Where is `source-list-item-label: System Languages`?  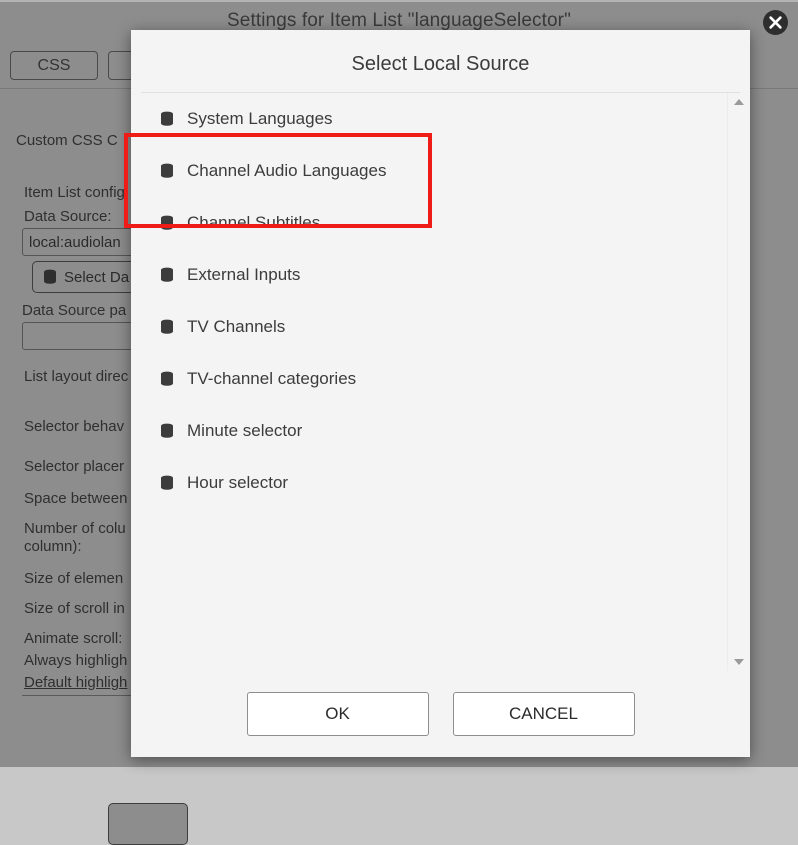 source-list-item-label: System Languages is located at coordinates (260, 118).